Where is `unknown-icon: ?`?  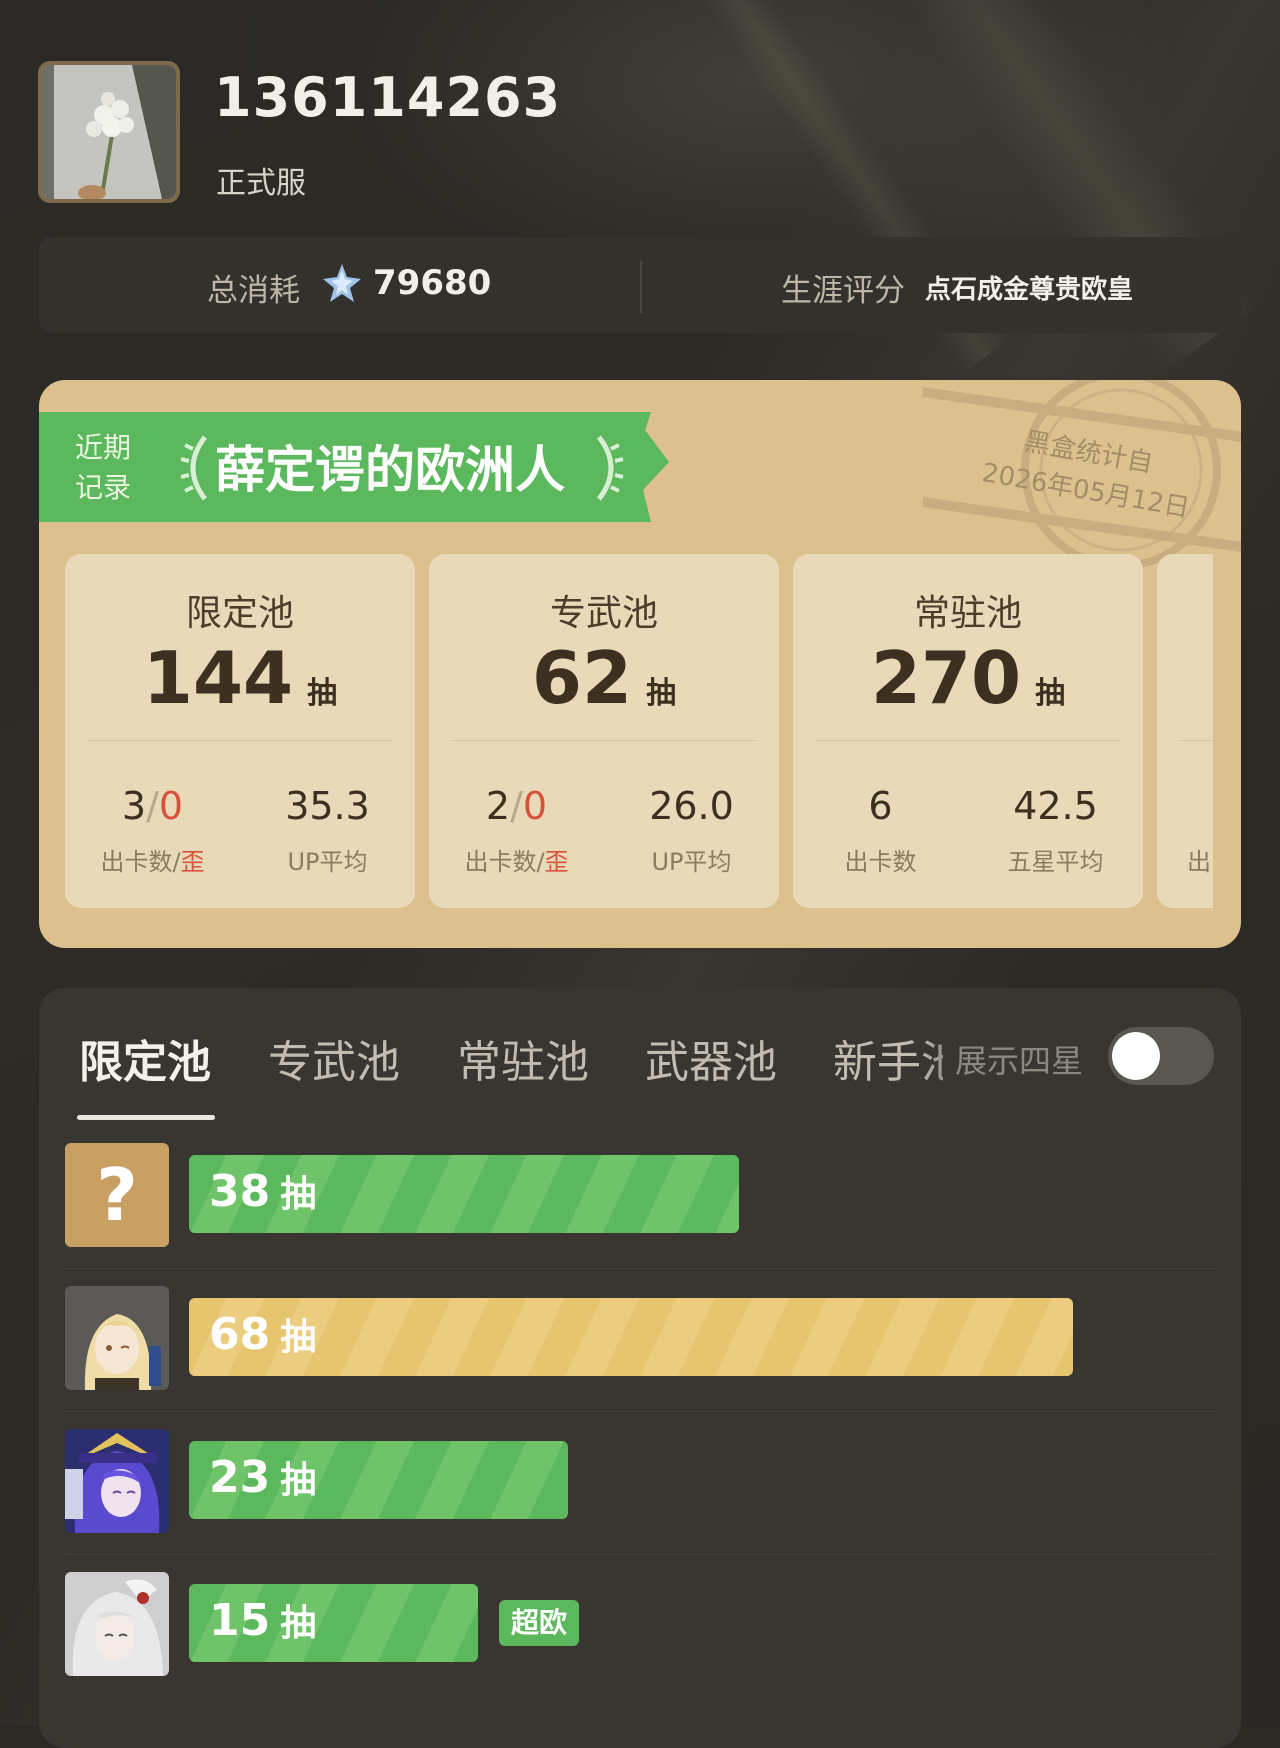
unknown-icon: ? is located at coordinates (117, 1195).